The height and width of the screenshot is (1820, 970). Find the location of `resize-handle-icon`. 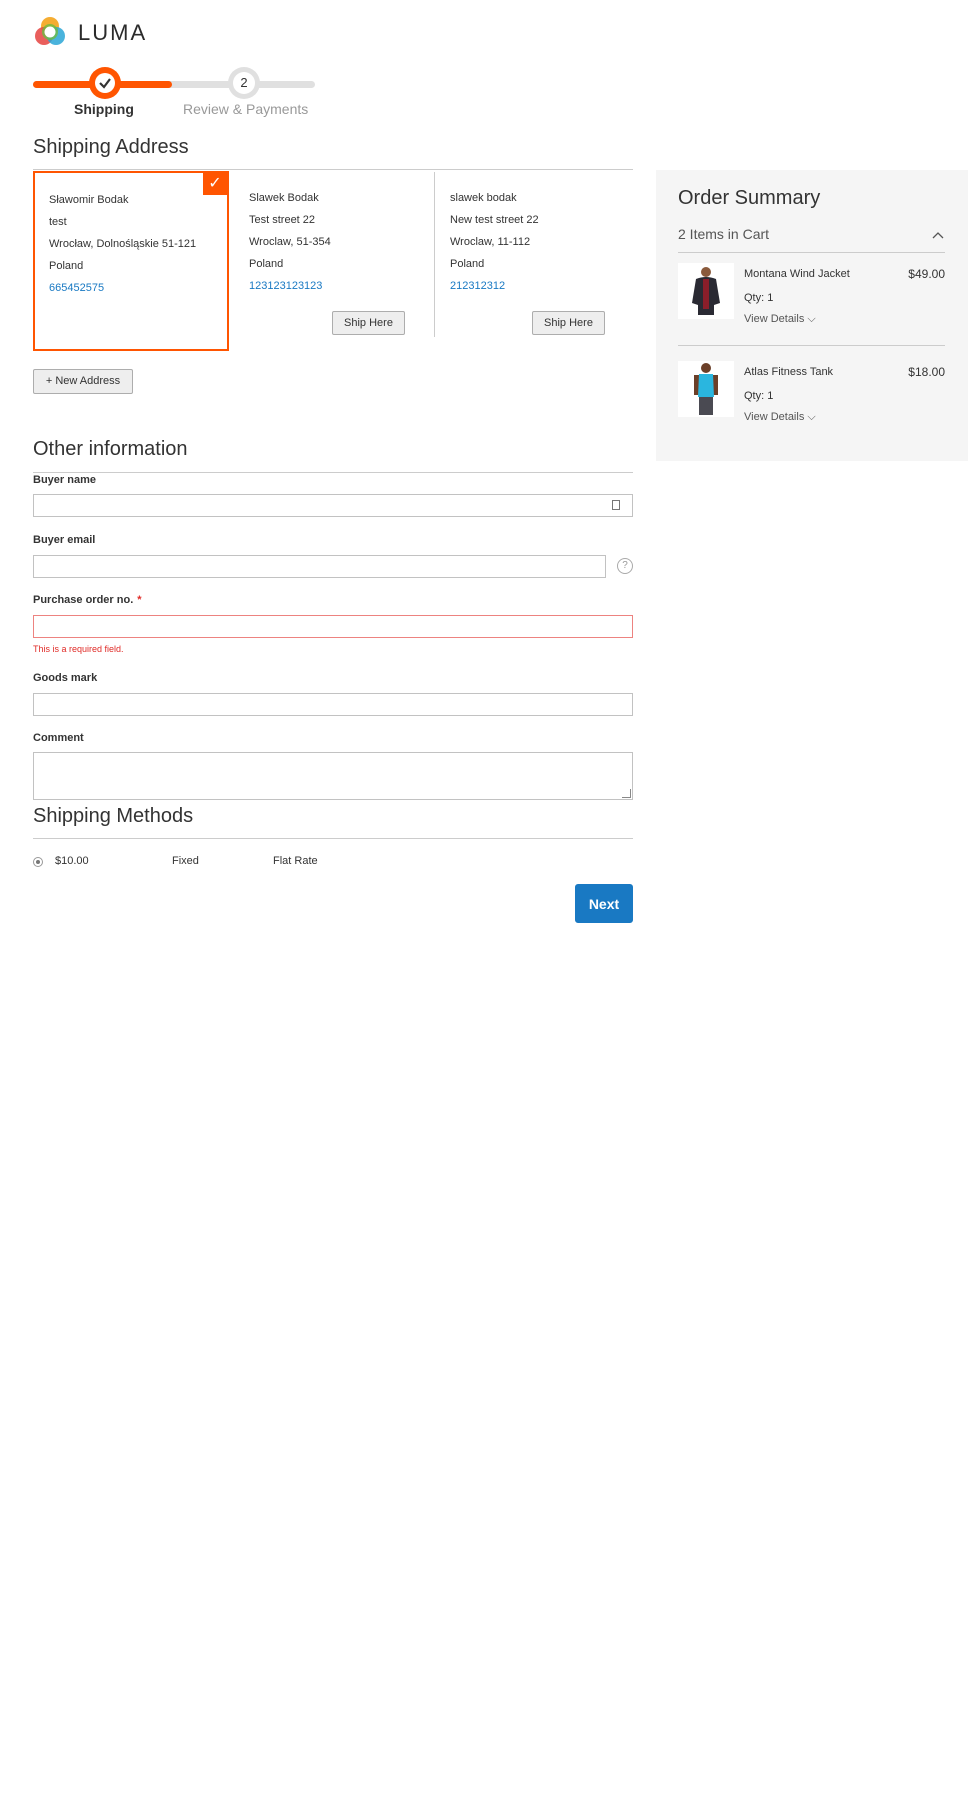

resize-handle-icon is located at coordinates (626, 793).